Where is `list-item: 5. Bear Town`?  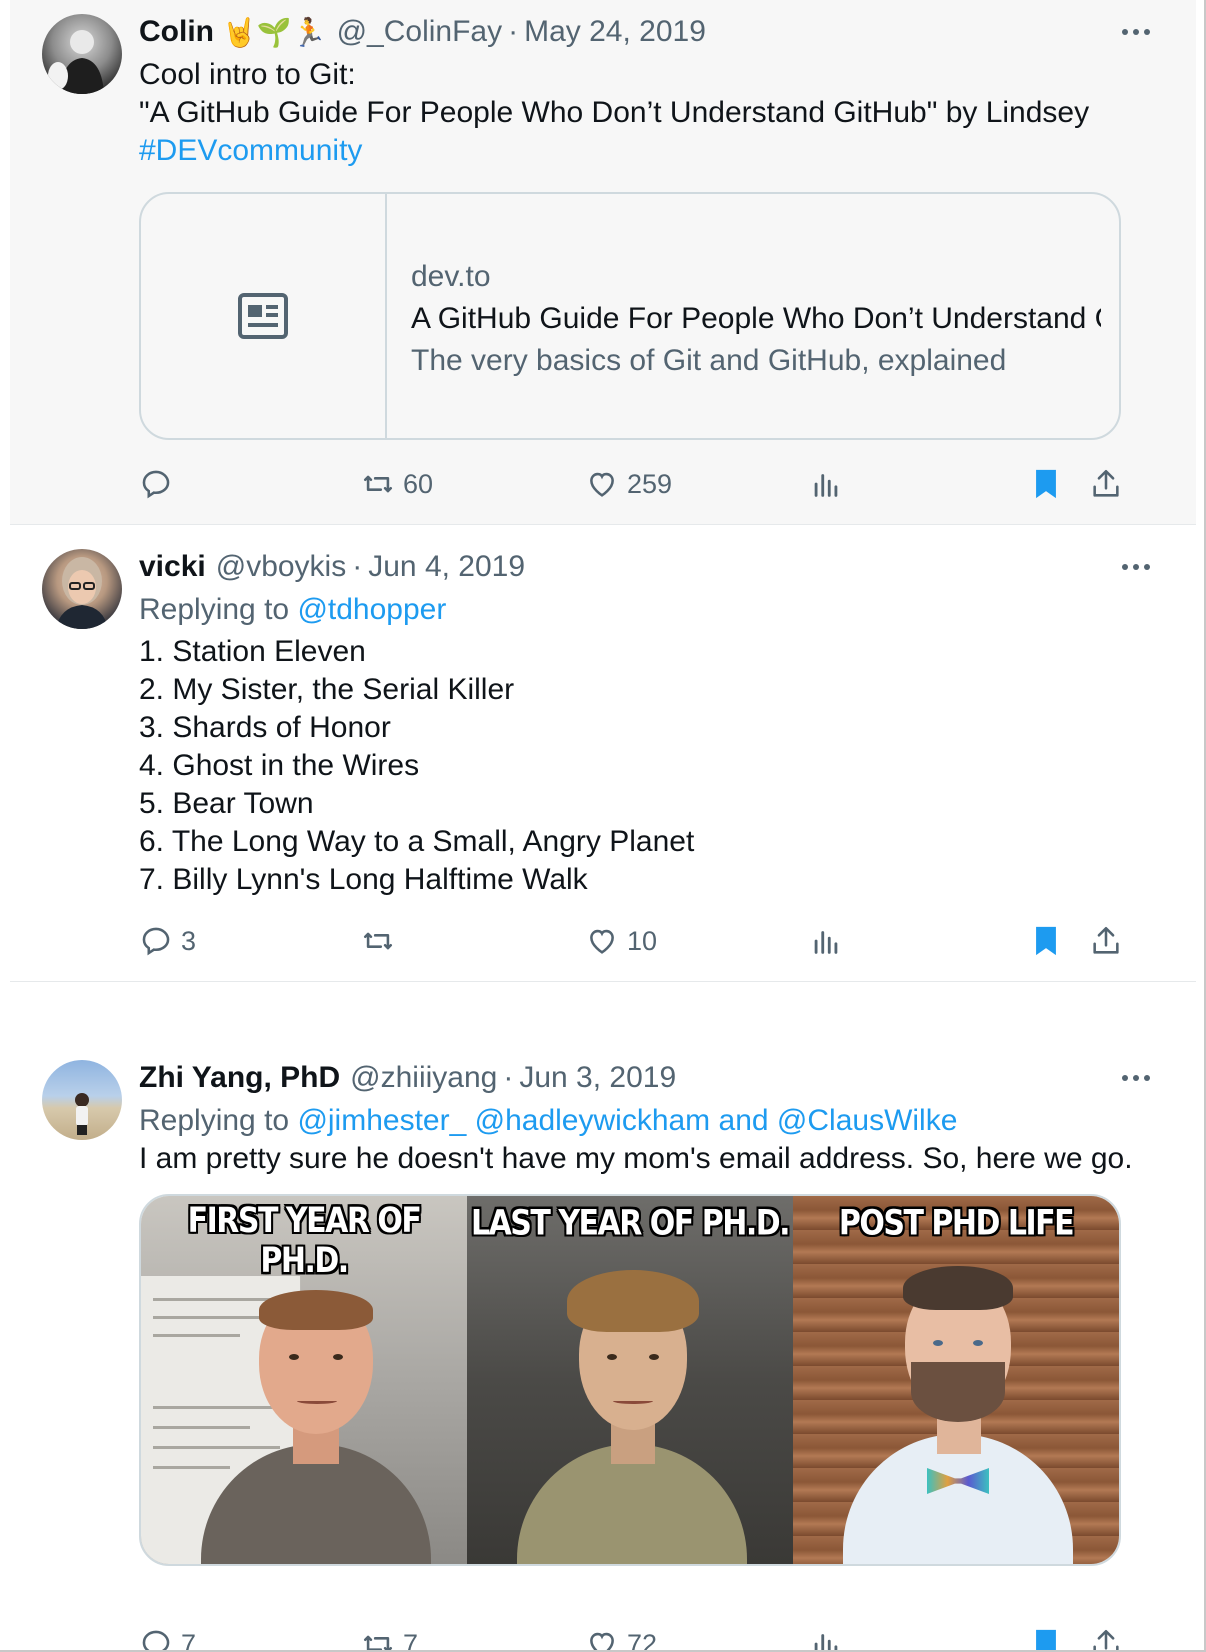 list-item: 5. Bear Town is located at coordinates (226, 803).